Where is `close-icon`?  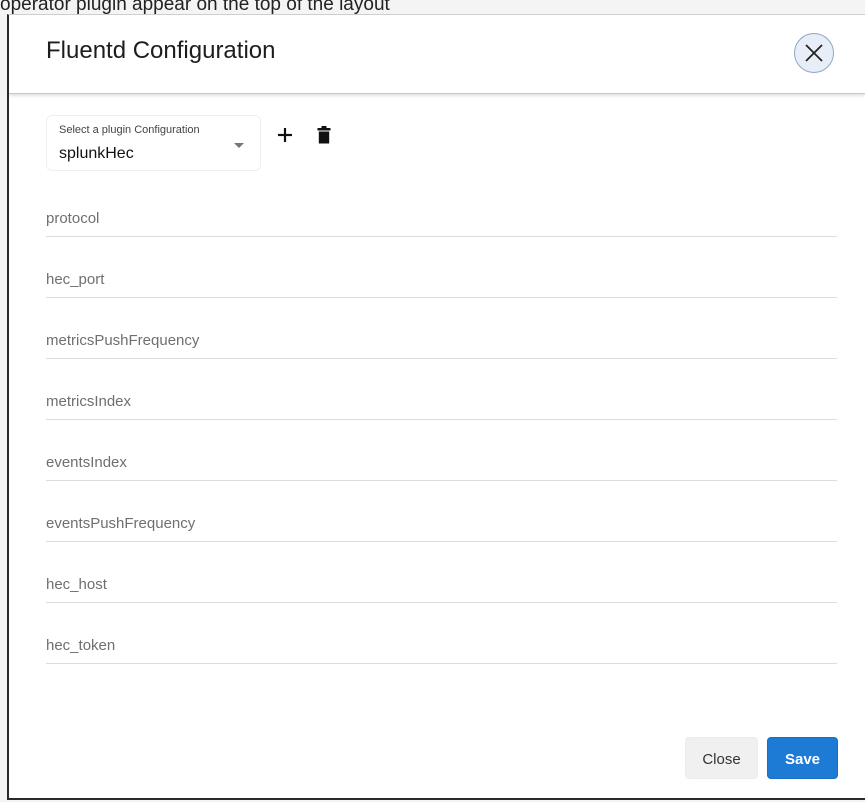 close-icon is located at coordinates (814, 53).